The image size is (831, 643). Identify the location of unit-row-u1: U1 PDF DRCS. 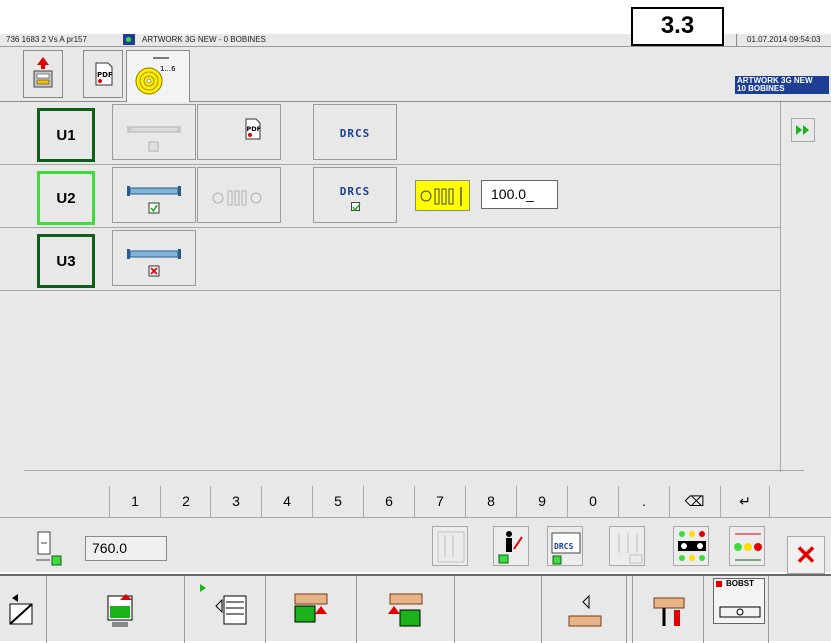
(390, 133).